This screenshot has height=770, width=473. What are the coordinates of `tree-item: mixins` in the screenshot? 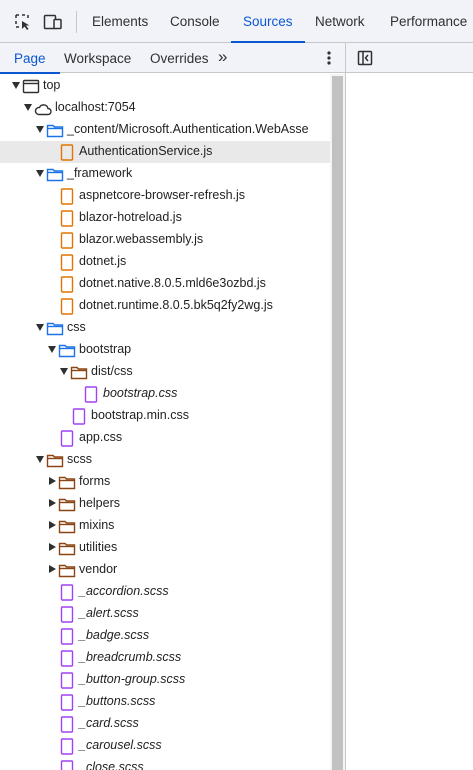 It's located at (165, 526).